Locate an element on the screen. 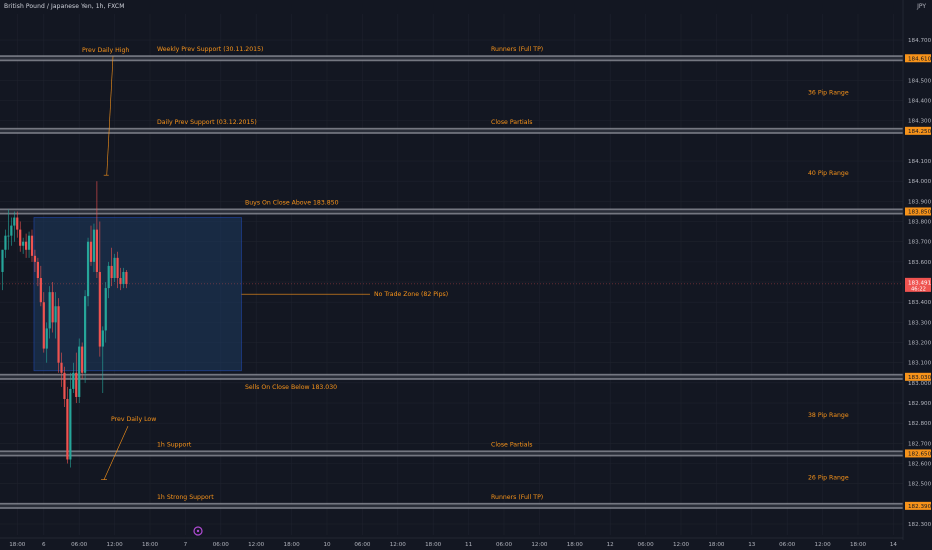  pip-range-label: 26 Pip Range is located at coordinates (828, 478).